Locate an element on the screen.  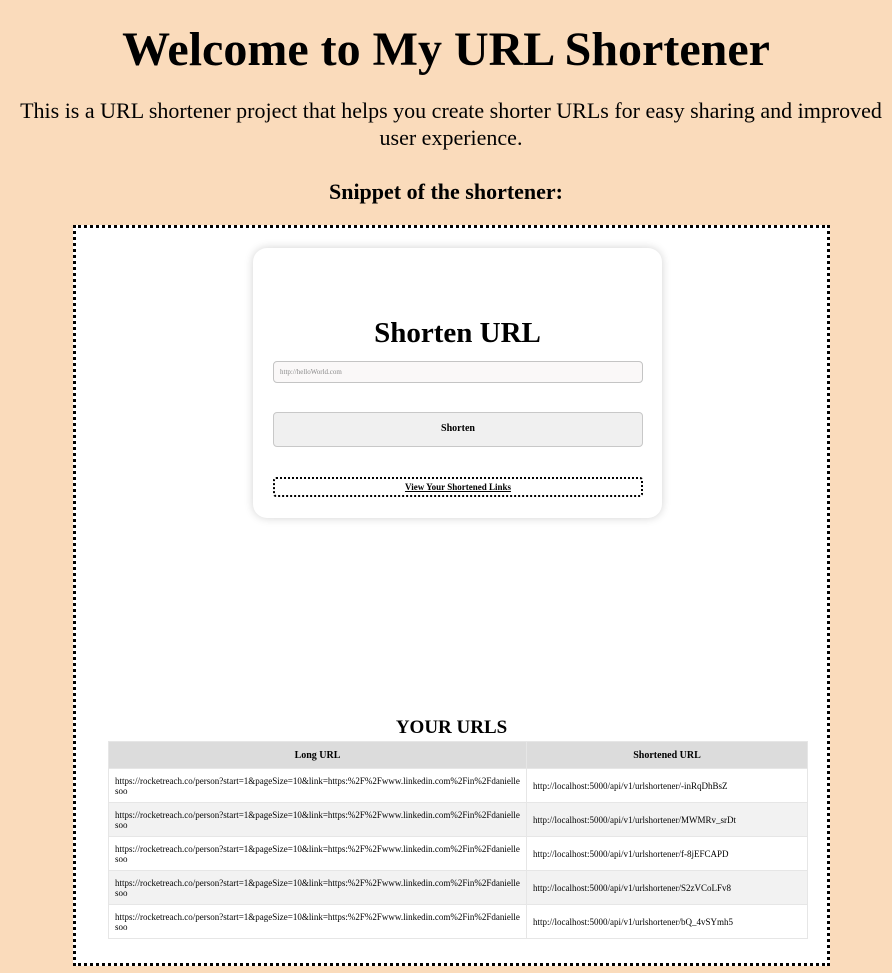
shorten-url-title: Shorten URL is located at coordinates (457, 333).